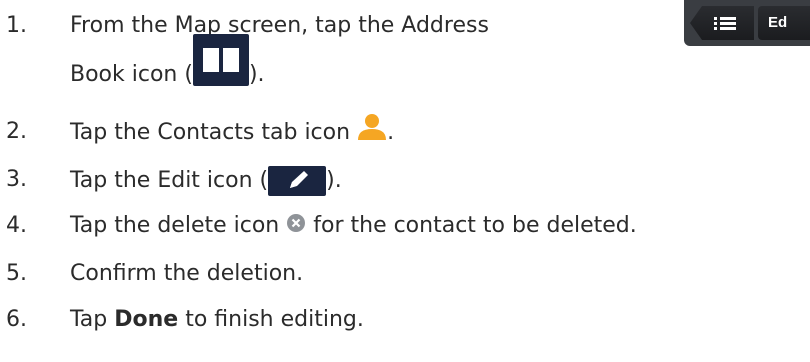  What do you see at coordinates (297, 181) in the screenshot?
I see `pencil-icon` at bounding box center [297, 181].